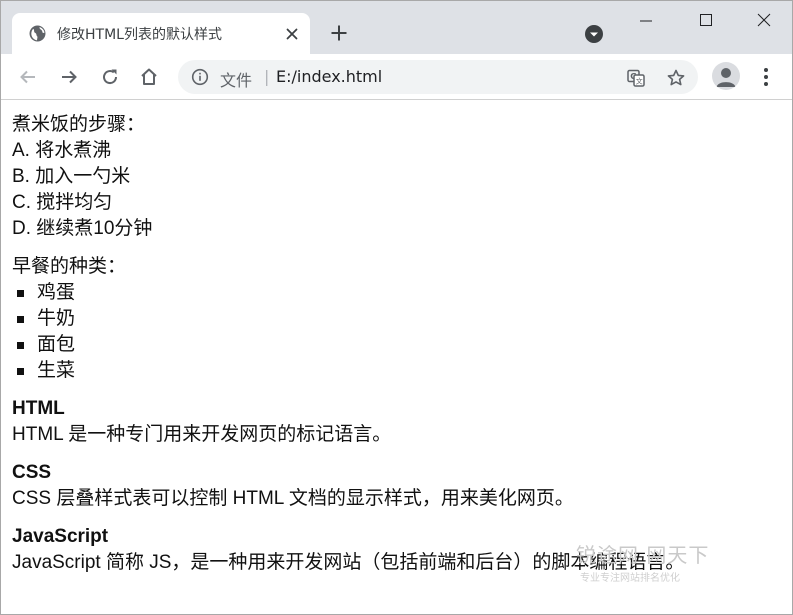 The width and height of the screenshot is (793, 615). I want to click on tab-active: 修改HTML列表的默认样式, so click(161, 33).